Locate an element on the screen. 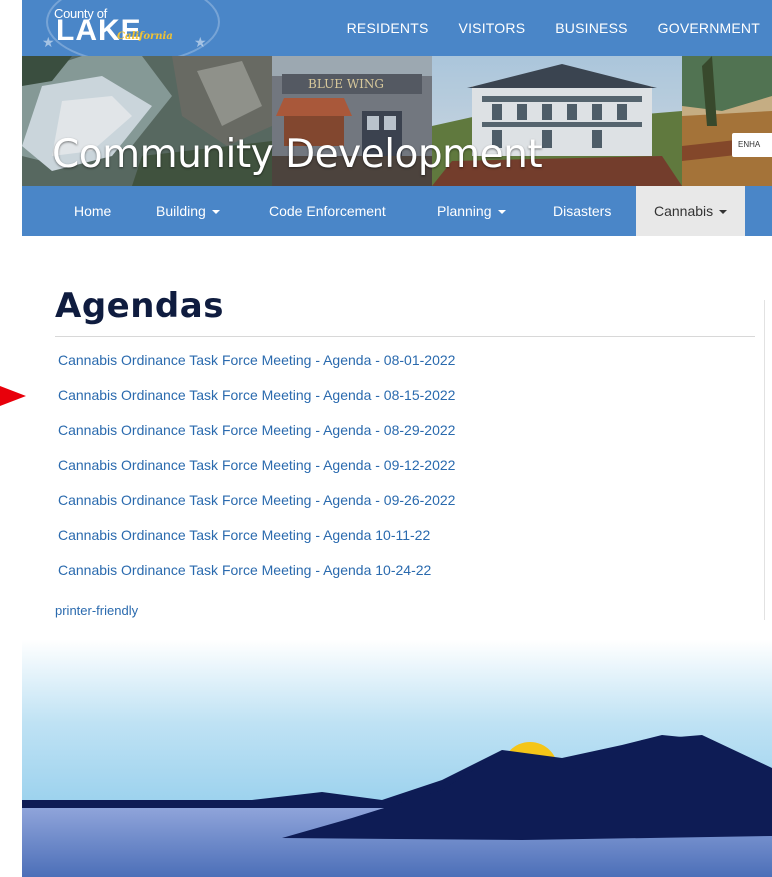 The width and height of the screenshot is (772, 877). nav-item-building: Building is located at coordinates (188, 211).